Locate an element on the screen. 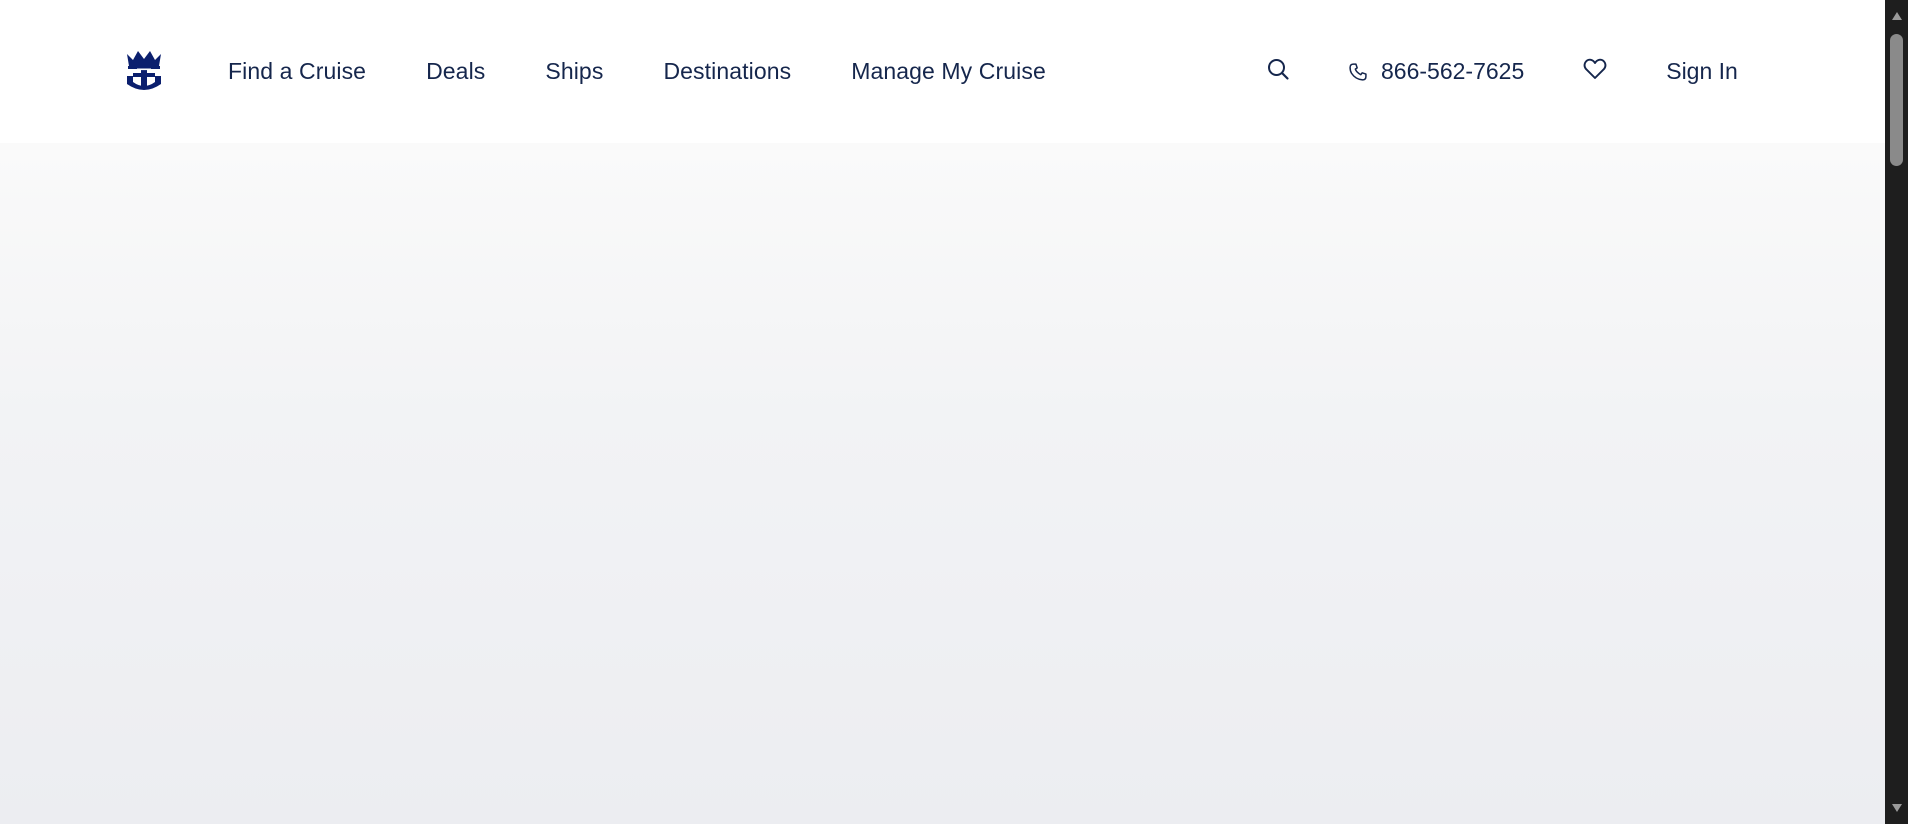 The image size is (1908, 824). nav-manage-my-cruise: Manage My Cruise is located at coordinates (948, 71).